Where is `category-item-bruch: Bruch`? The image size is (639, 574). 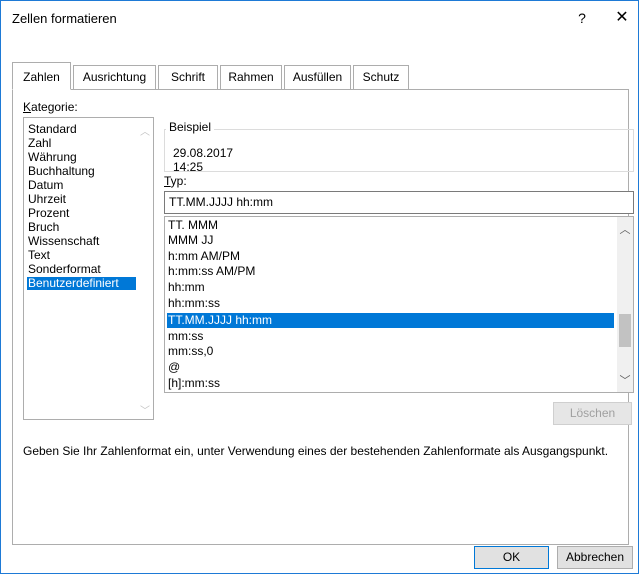 category-item-bruch: Bruch is located at coordinates (81, 227).